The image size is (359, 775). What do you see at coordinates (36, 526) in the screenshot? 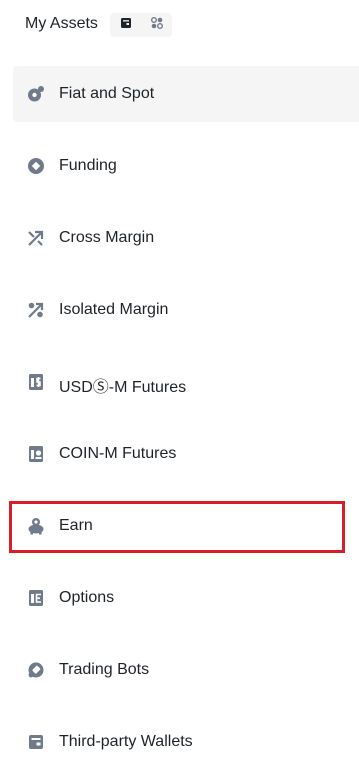
I see `earn-icon` at bounding box center [36, 526].